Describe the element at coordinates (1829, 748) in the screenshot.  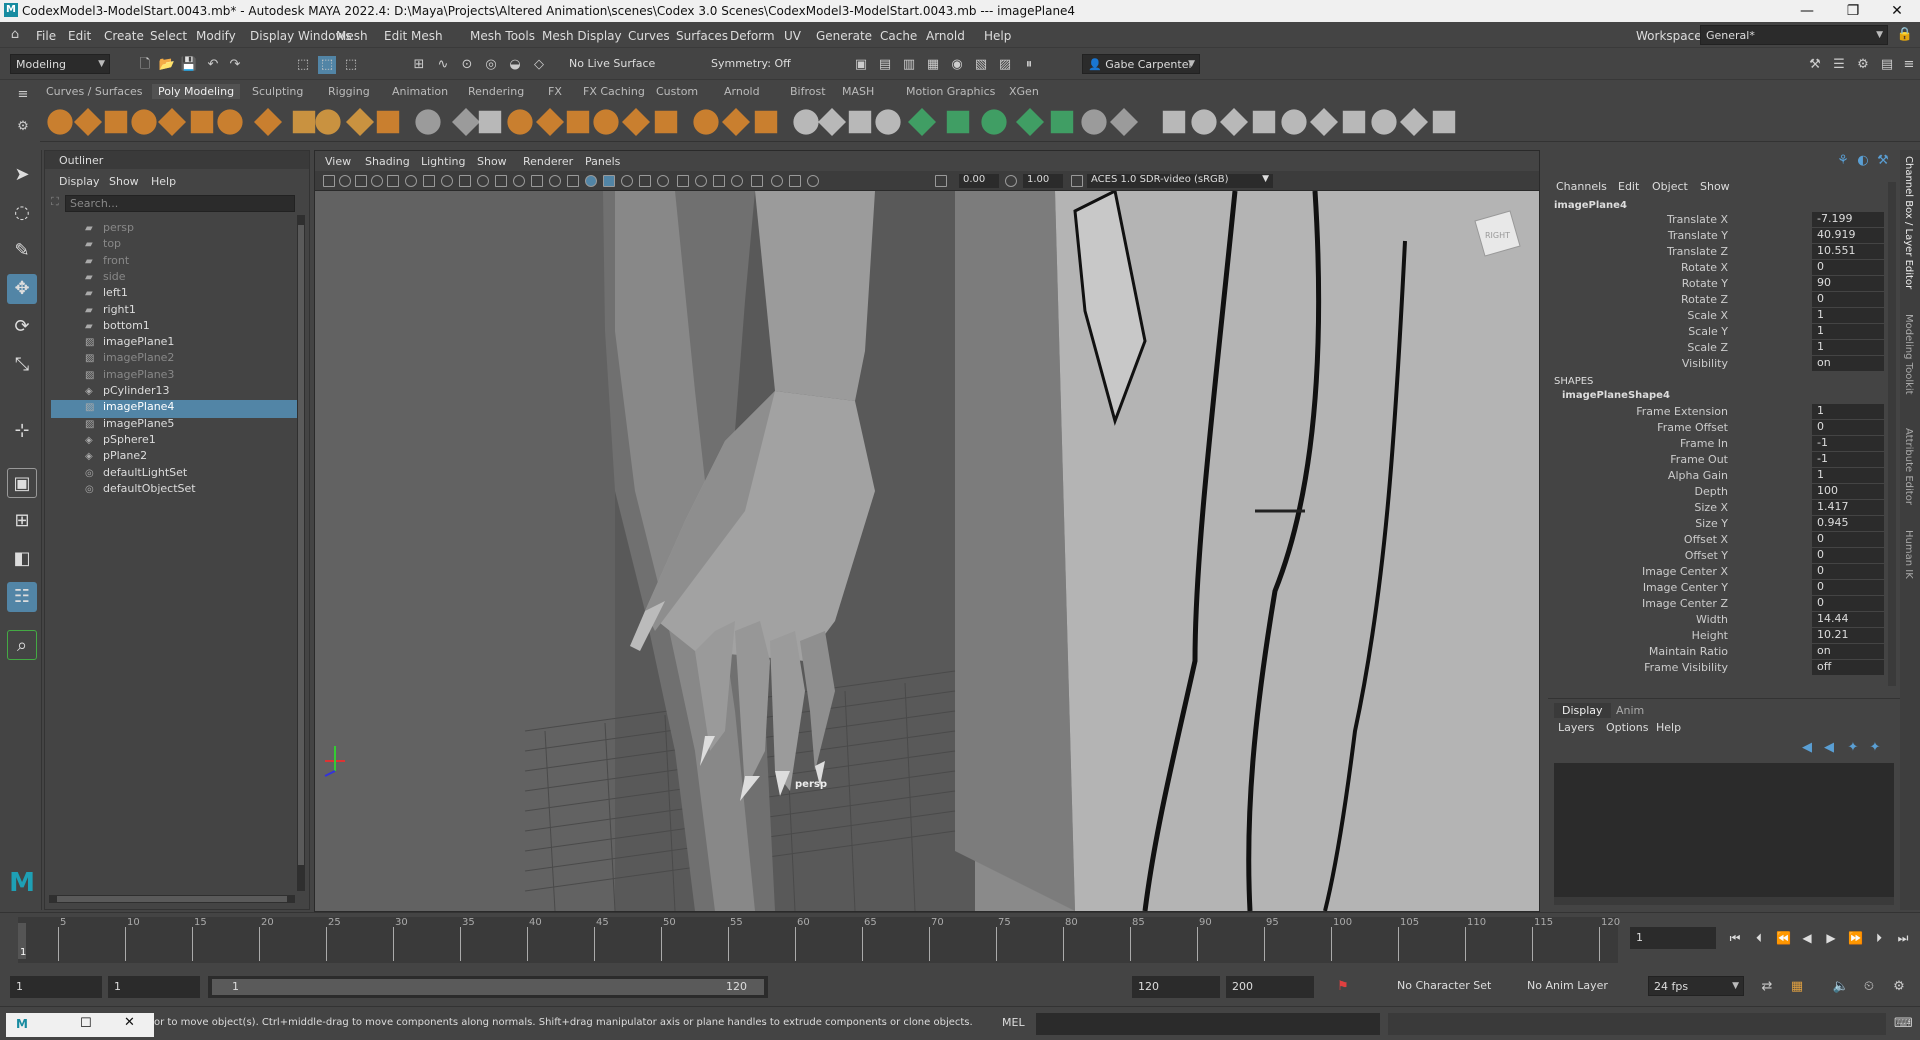
I see `move-layer-down-icon: ◀` at that location.